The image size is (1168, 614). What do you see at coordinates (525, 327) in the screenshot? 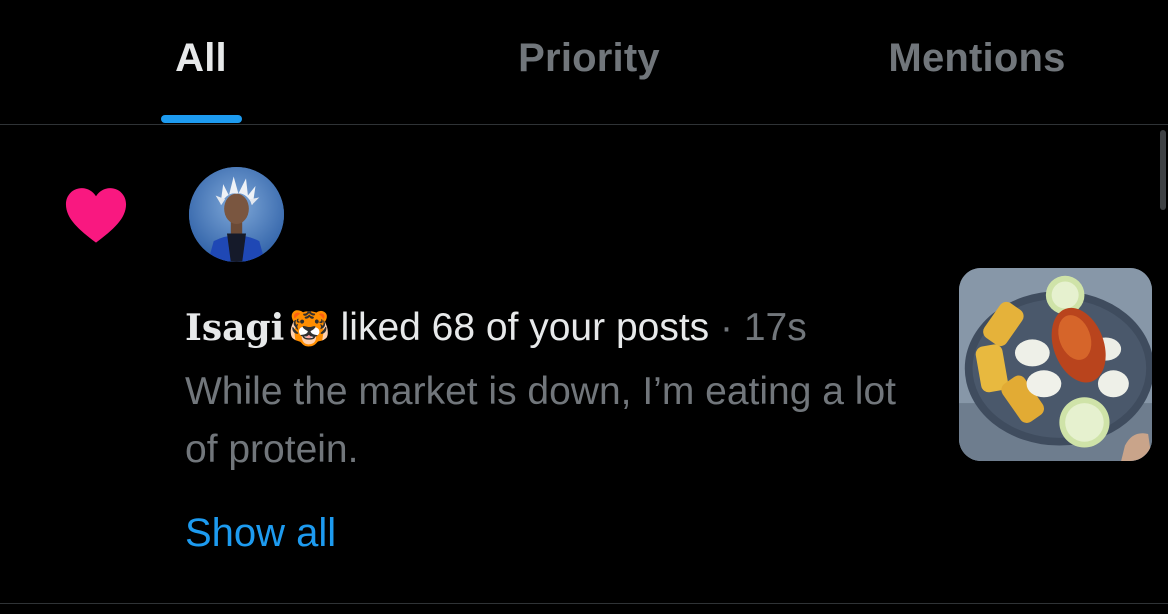
I see `notification-action: liked 68 of your posts` at bounding box center [525, 327].